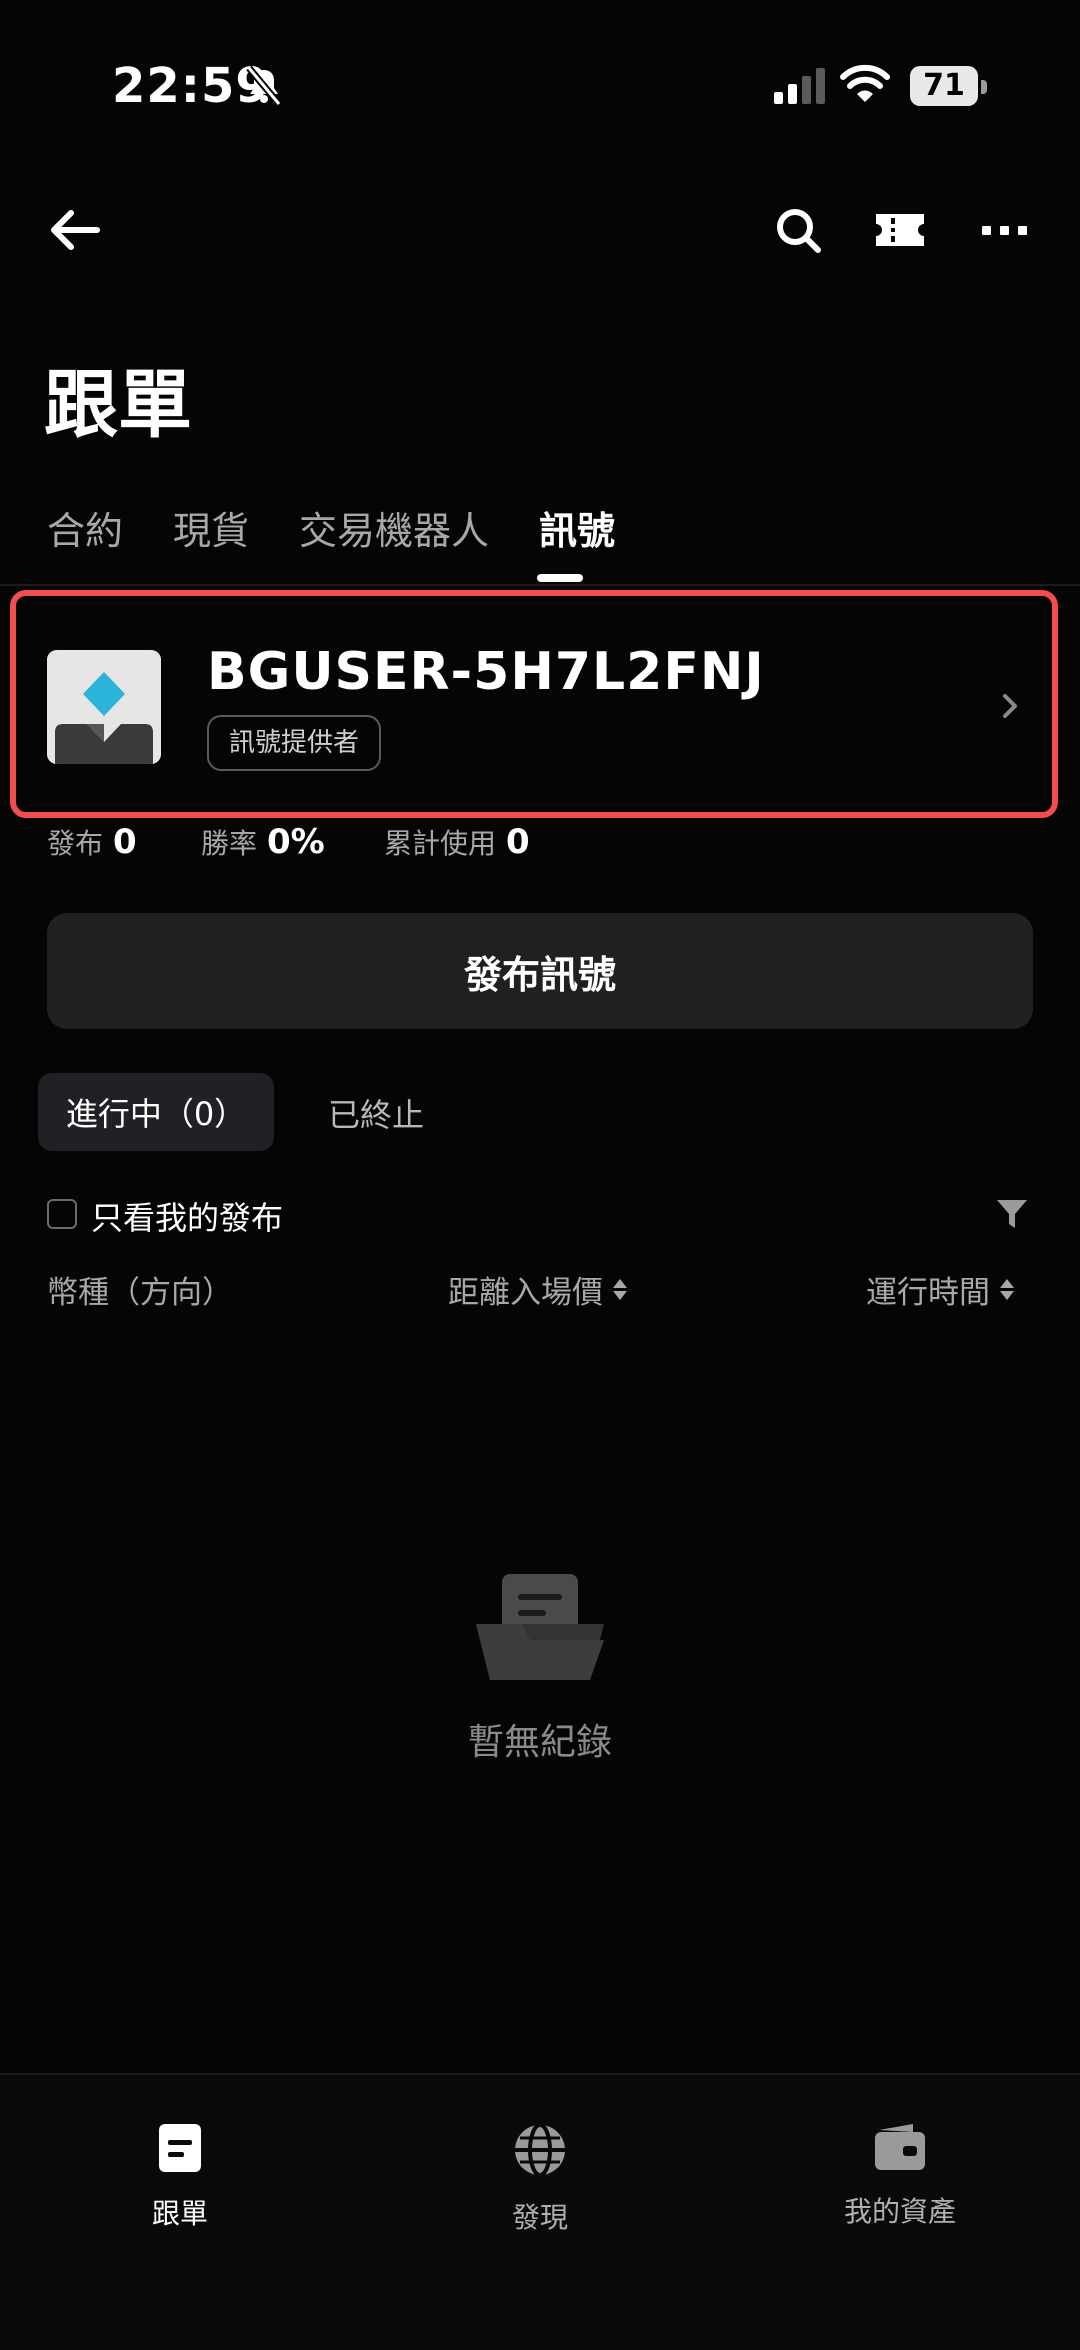 This screenshot has height=2350, width=1080. Describe the element at coordinates (540, 2150) in the screenshot. I see `globe-icon` at that location.